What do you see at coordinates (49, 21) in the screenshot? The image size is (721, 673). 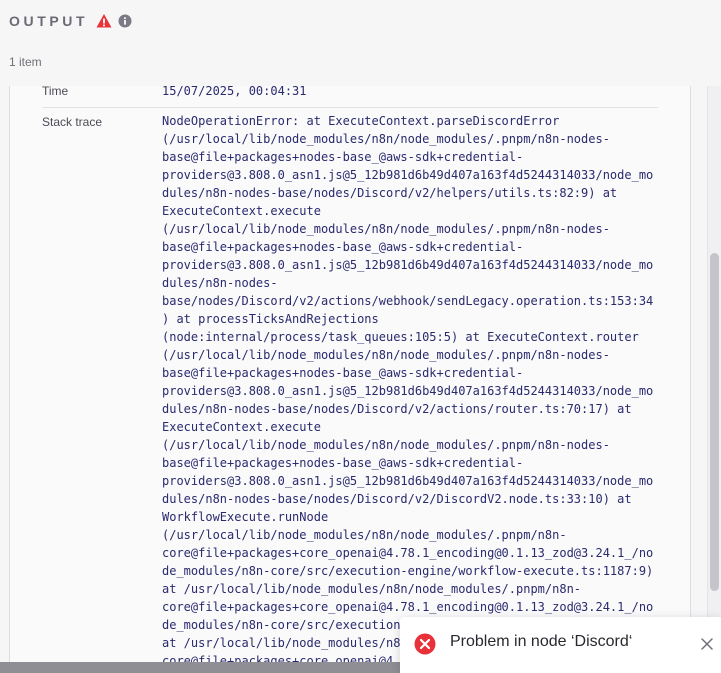 I see `output-title: OUTPUT` at bounding box center [49, 21].